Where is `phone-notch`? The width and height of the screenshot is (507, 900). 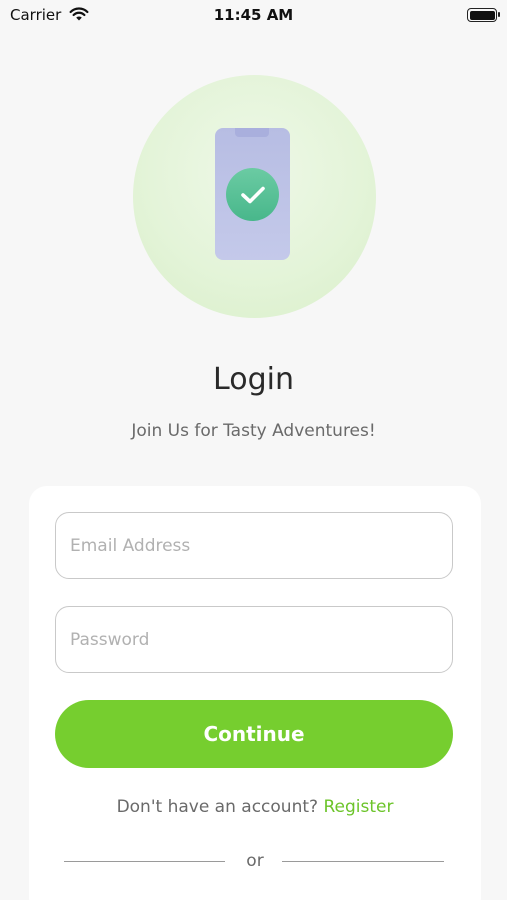
phone-notch is located at coordinates (252, 132).